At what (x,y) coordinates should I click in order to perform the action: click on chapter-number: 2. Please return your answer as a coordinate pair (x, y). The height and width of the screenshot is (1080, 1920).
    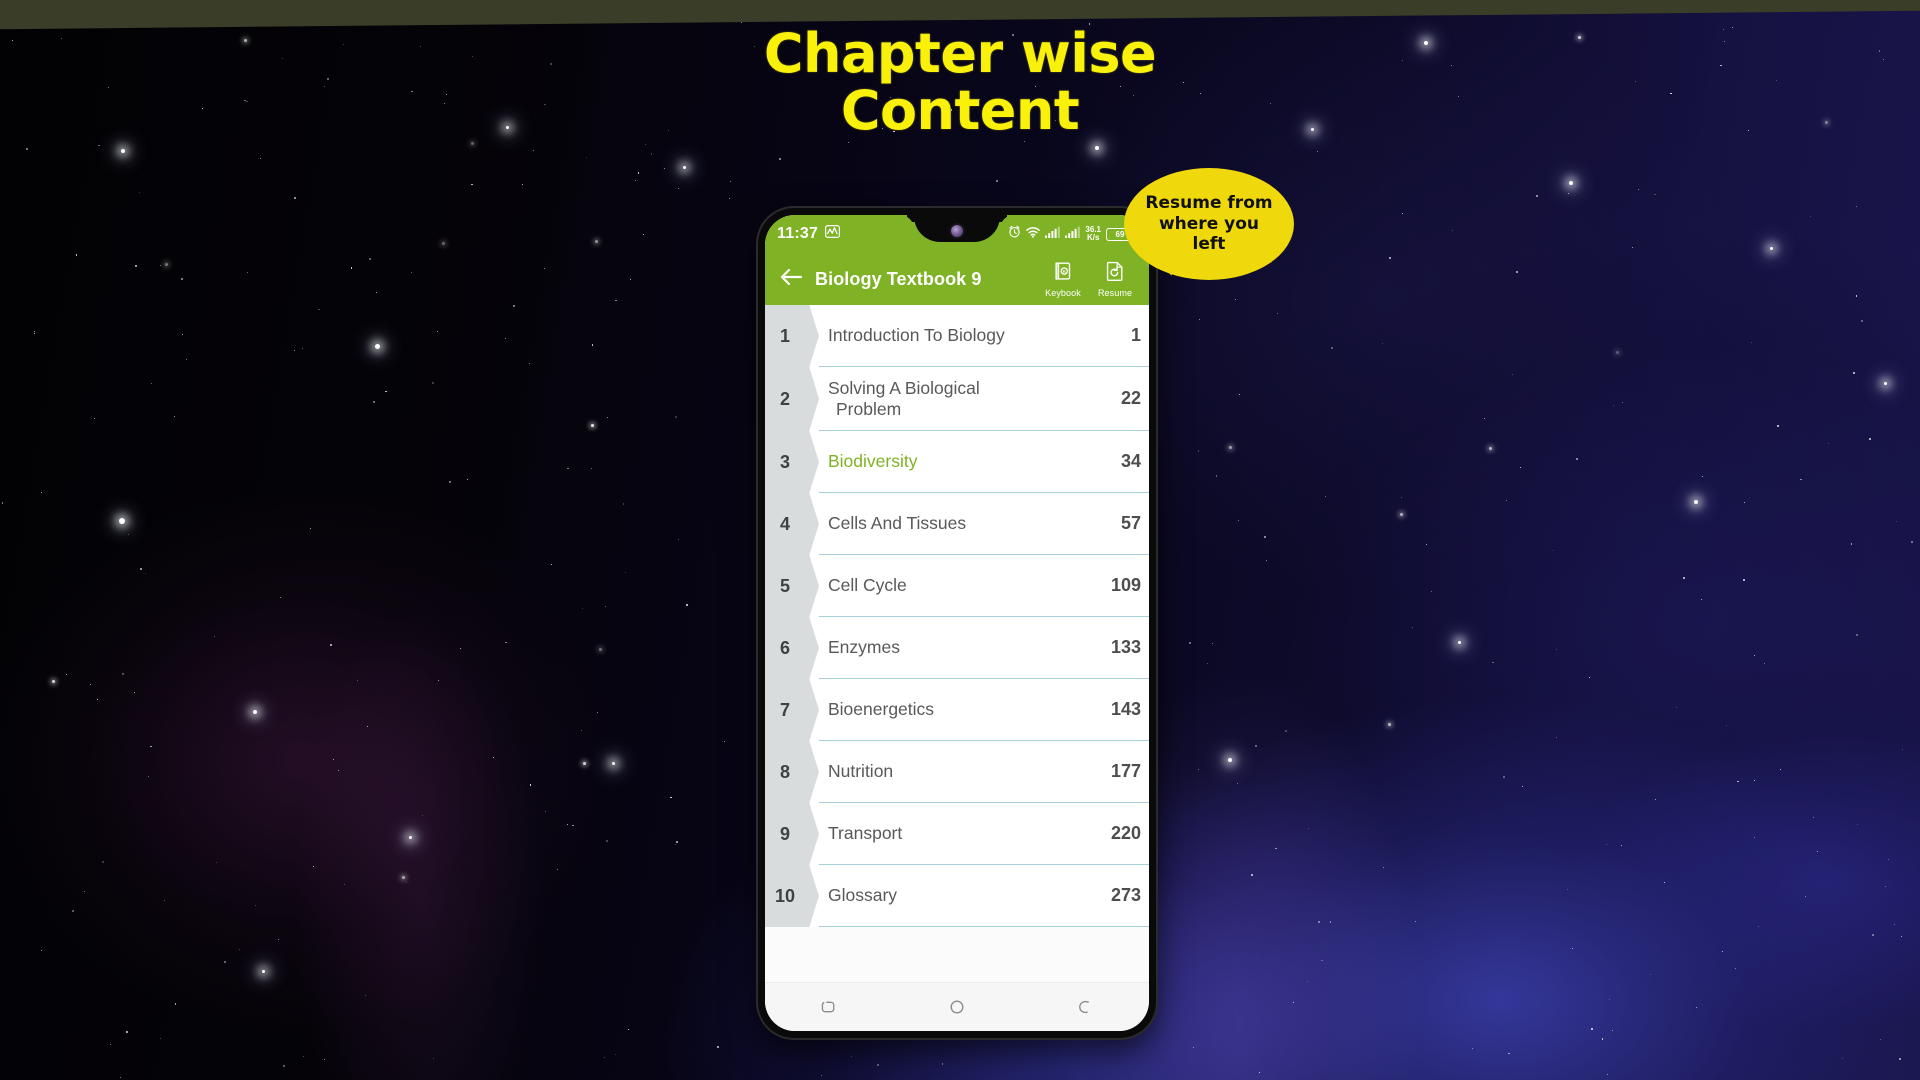
    Looking at the image, I should click on (784, 398).